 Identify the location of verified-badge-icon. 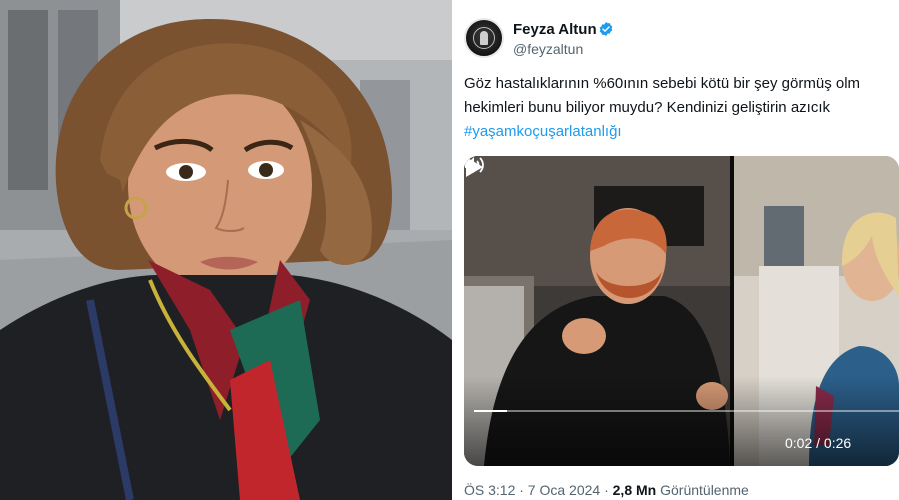
(606, 29).